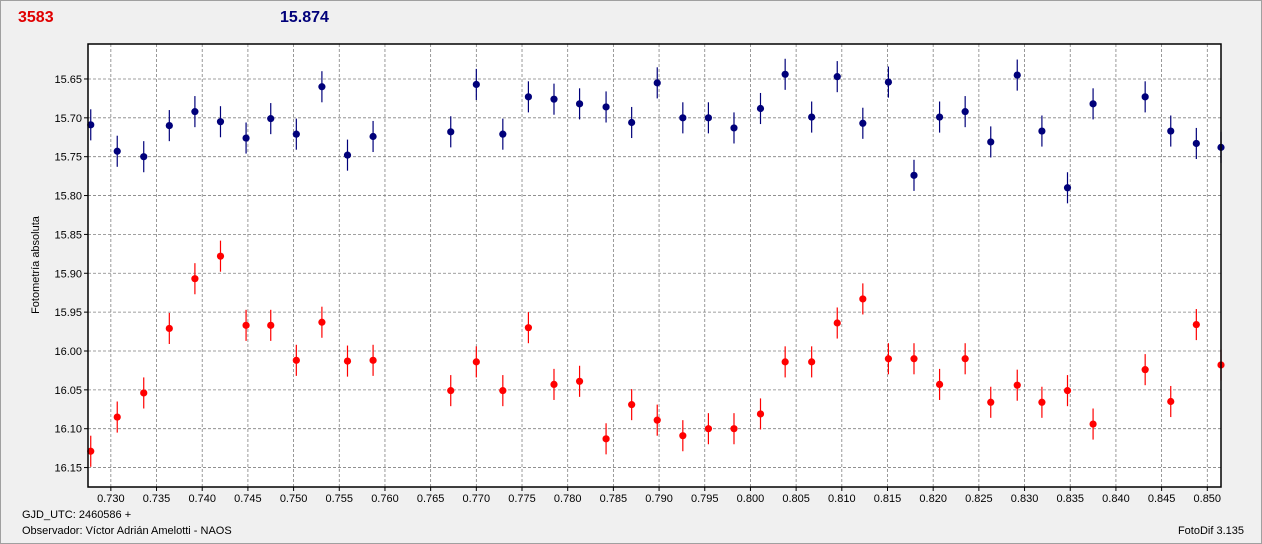  Describe the element at coordinates (888, 499) in the screenshot. I see `x-tick-label: 0.815` at that location.